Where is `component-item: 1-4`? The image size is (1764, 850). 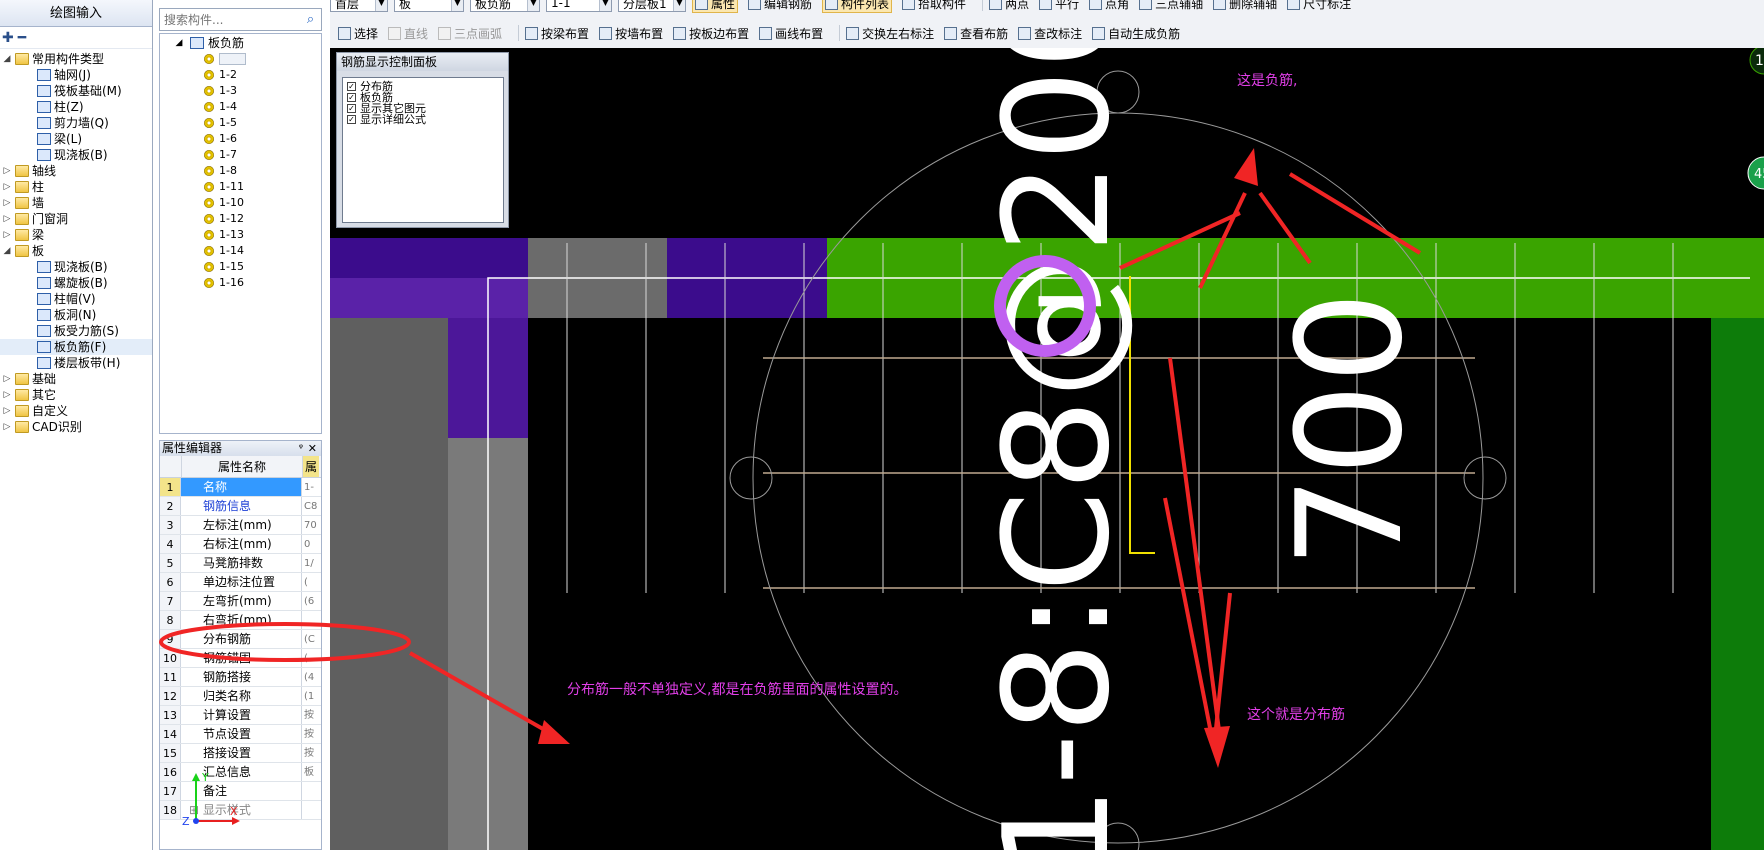
component-item: 1-4 is located at coordinates (240, 107).